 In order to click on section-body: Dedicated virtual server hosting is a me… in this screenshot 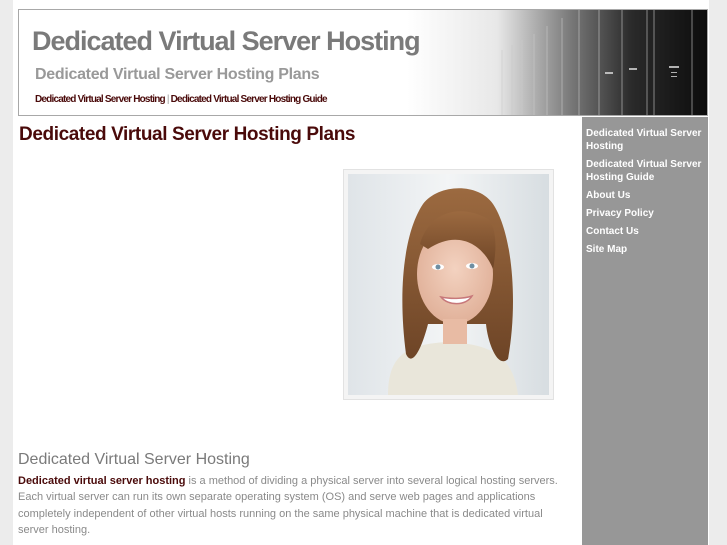, I will do `click(295, 505)`.